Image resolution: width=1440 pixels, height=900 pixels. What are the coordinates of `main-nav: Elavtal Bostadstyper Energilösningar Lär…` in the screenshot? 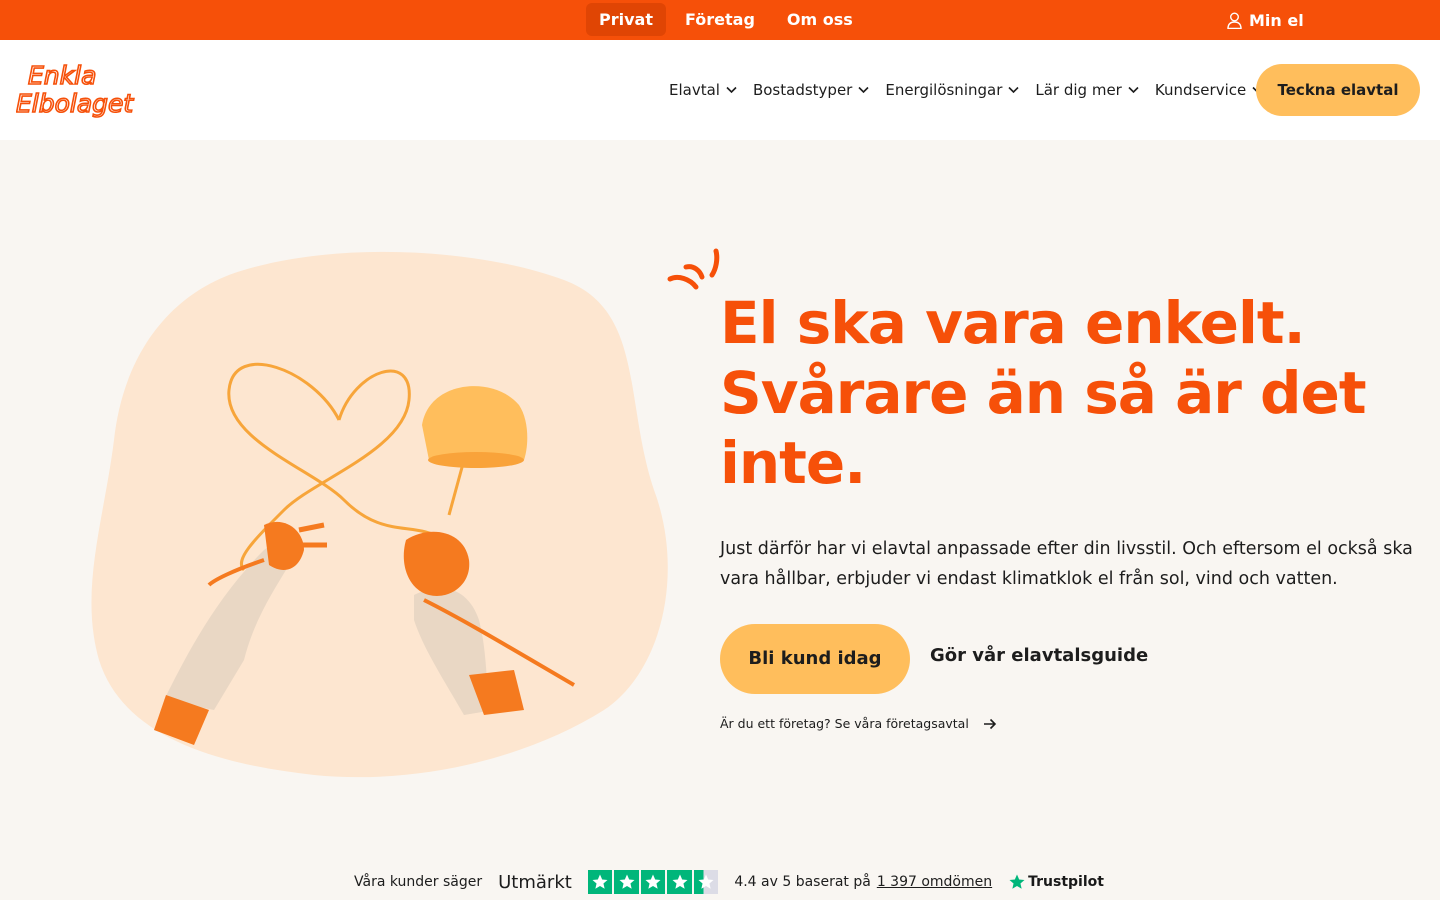 It's located at (974, 90).